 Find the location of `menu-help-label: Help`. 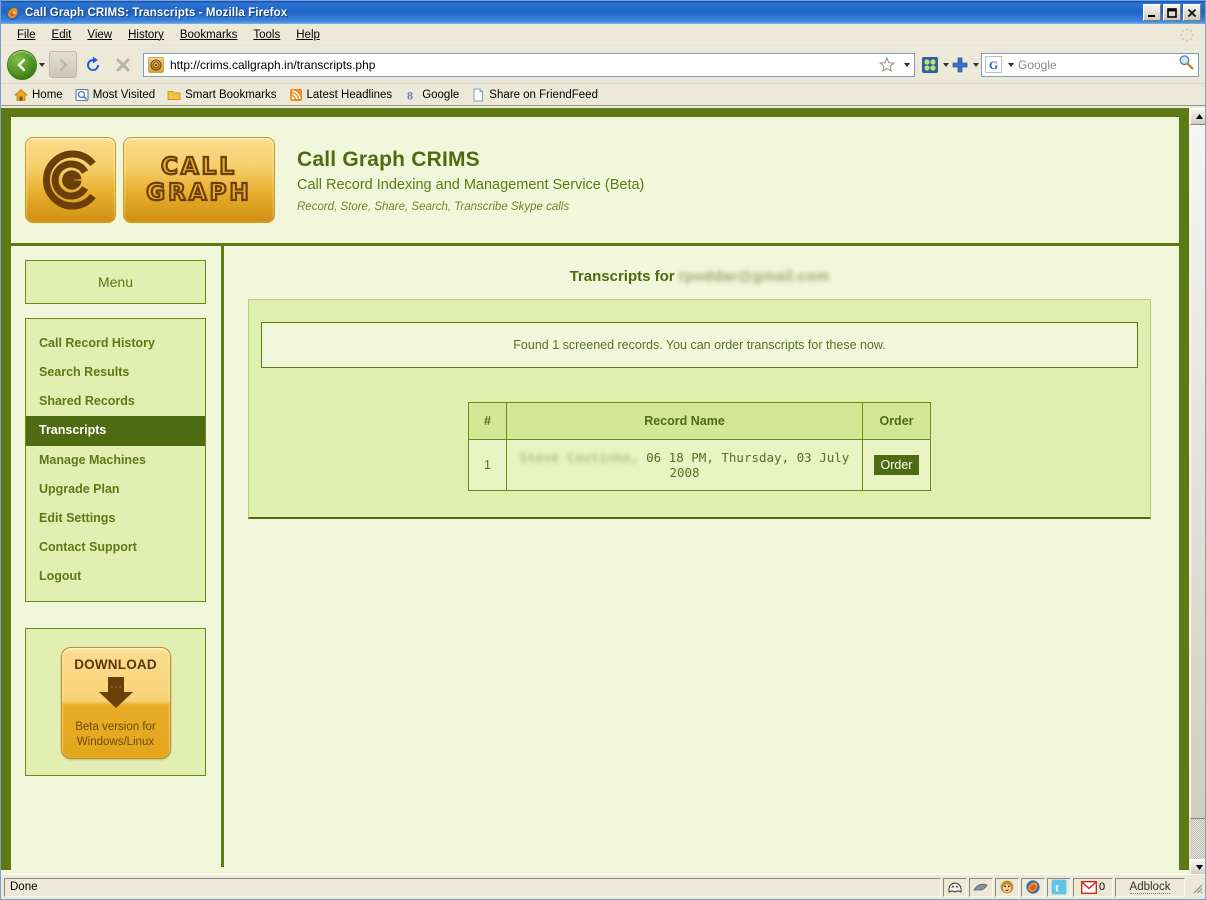

menu-help-label: Help is located at coordinates (308, 34).